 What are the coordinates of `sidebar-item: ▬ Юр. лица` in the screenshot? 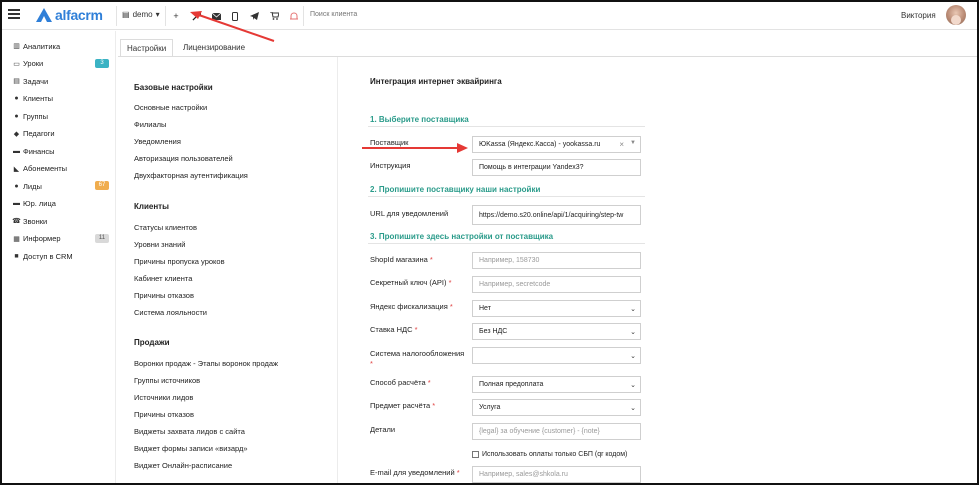 It's located at (62, 204).